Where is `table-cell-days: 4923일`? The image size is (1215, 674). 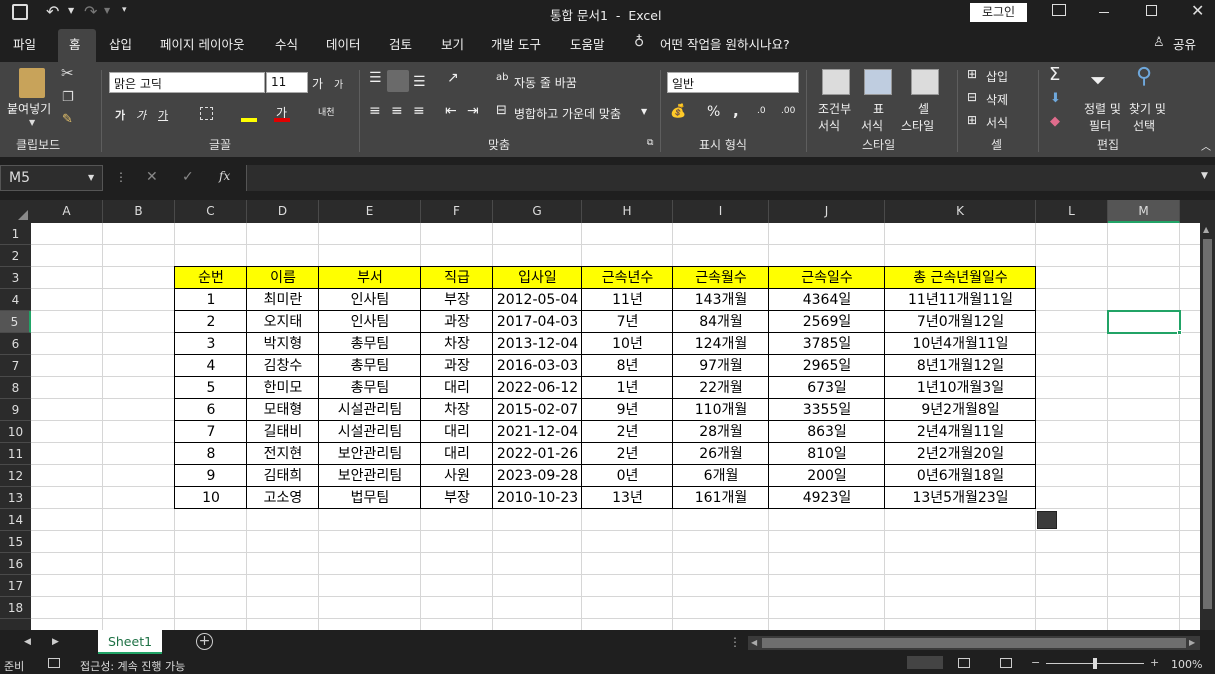
table-cell-days: 4923일 is located at coordinates (827, 498).